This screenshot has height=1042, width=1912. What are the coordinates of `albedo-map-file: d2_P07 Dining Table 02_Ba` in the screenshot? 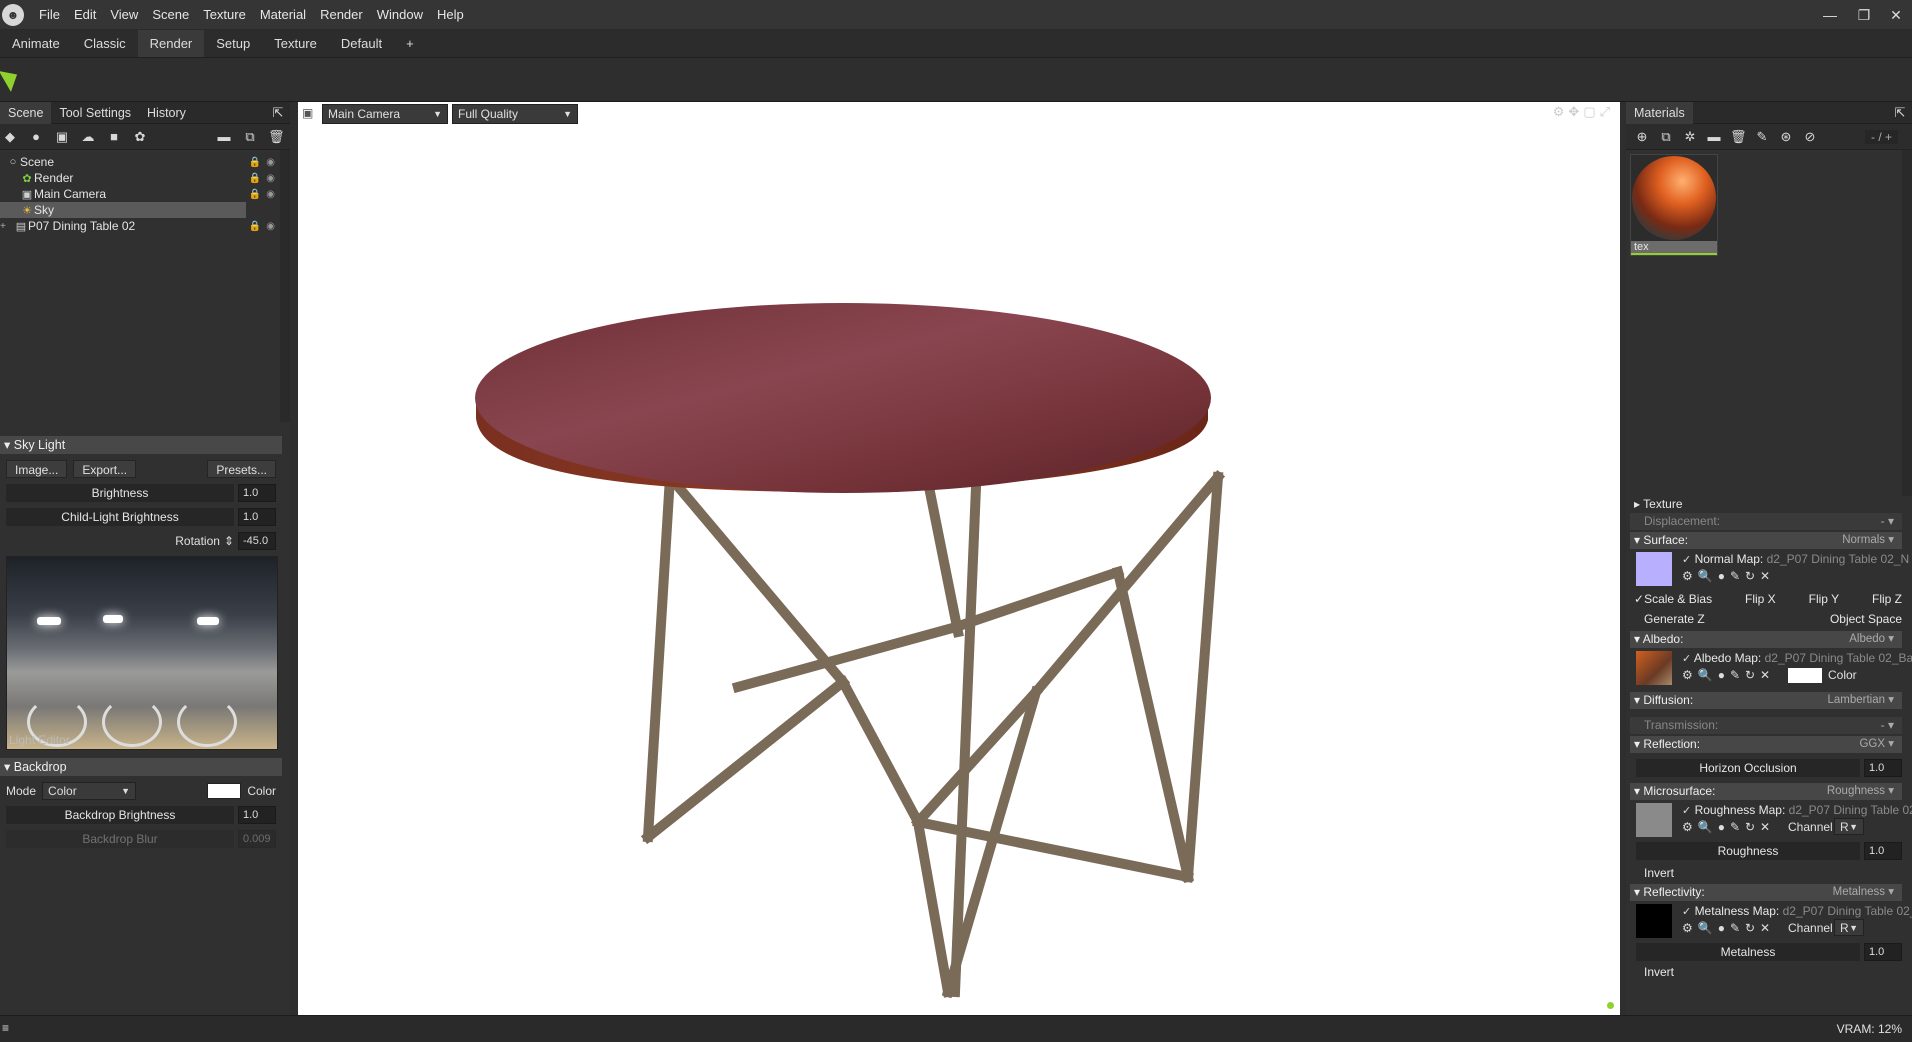 It's located at (1838, 658).